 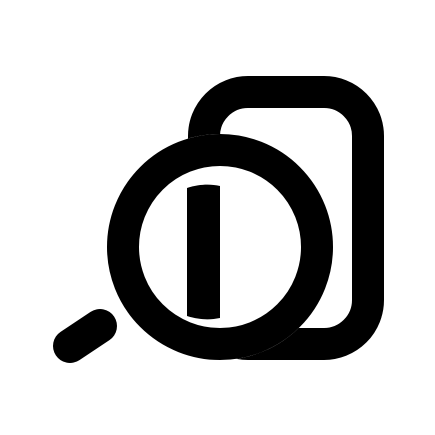 I want to click on magnifier-handle, so click(x=85, y=336).